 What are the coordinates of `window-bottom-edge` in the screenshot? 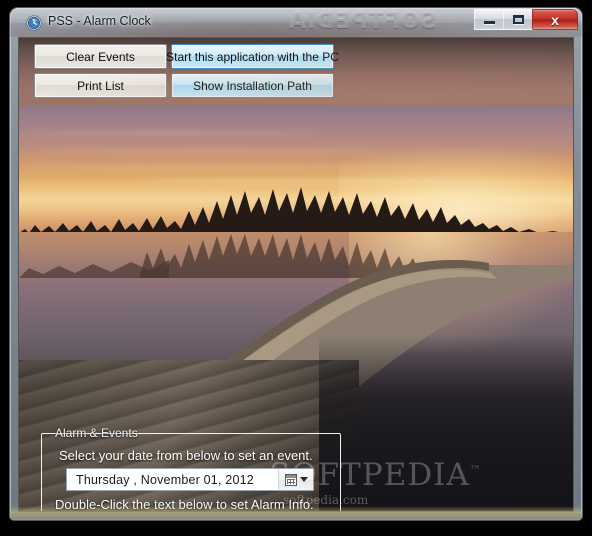 It's located at (296, 513).